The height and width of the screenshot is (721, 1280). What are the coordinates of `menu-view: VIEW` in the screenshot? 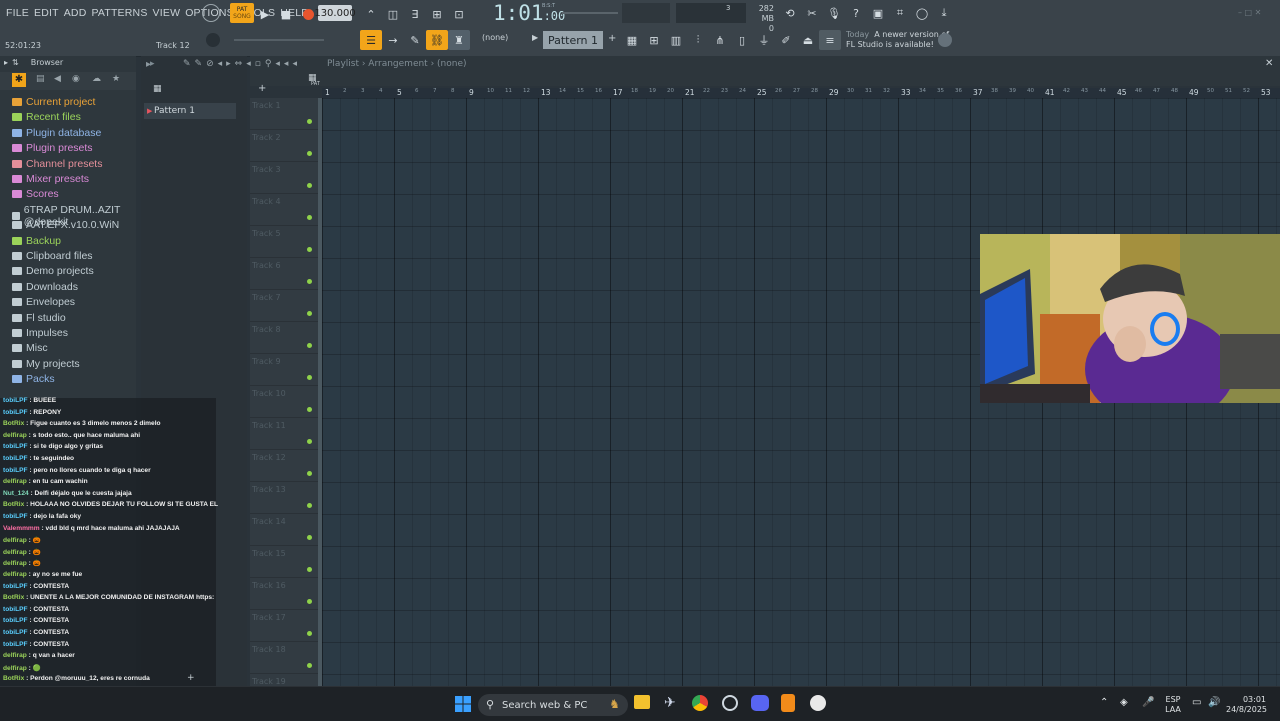 It's located at (167, 13).